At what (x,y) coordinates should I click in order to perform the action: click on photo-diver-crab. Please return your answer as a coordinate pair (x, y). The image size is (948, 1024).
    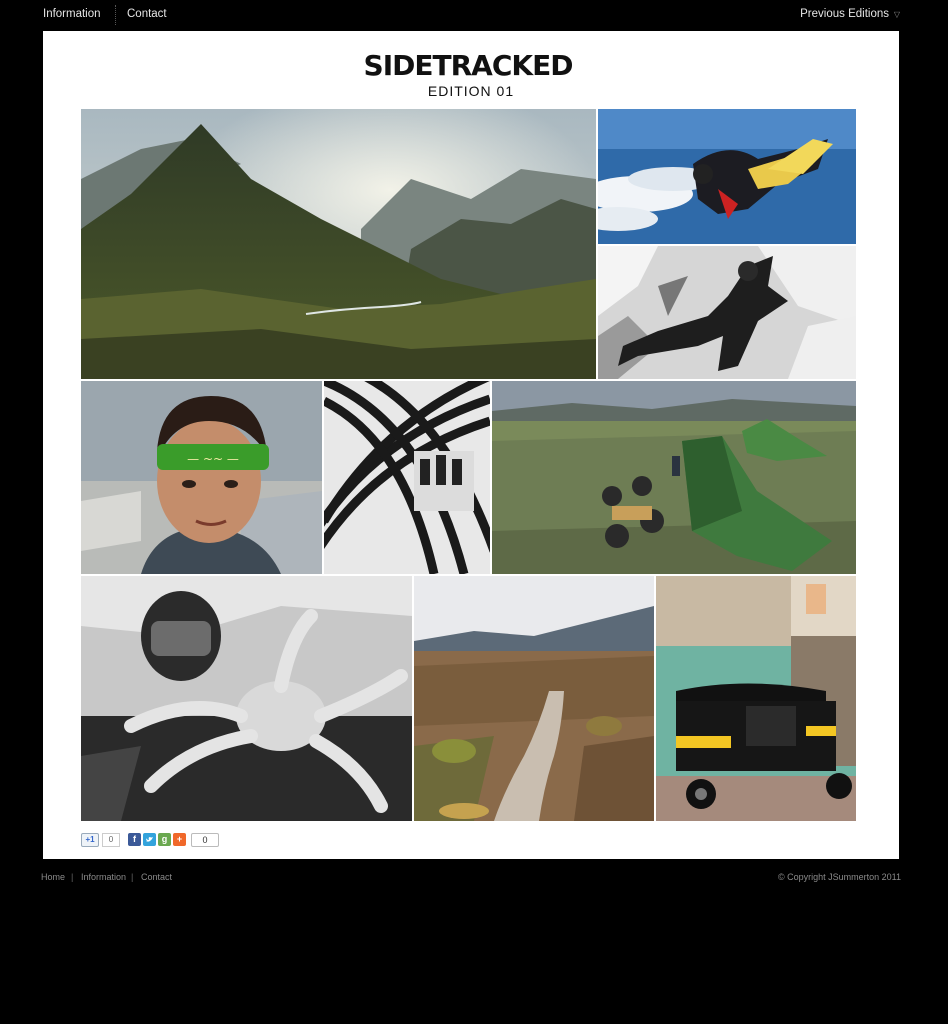
    Looking at the image, I should click on (246, 698).